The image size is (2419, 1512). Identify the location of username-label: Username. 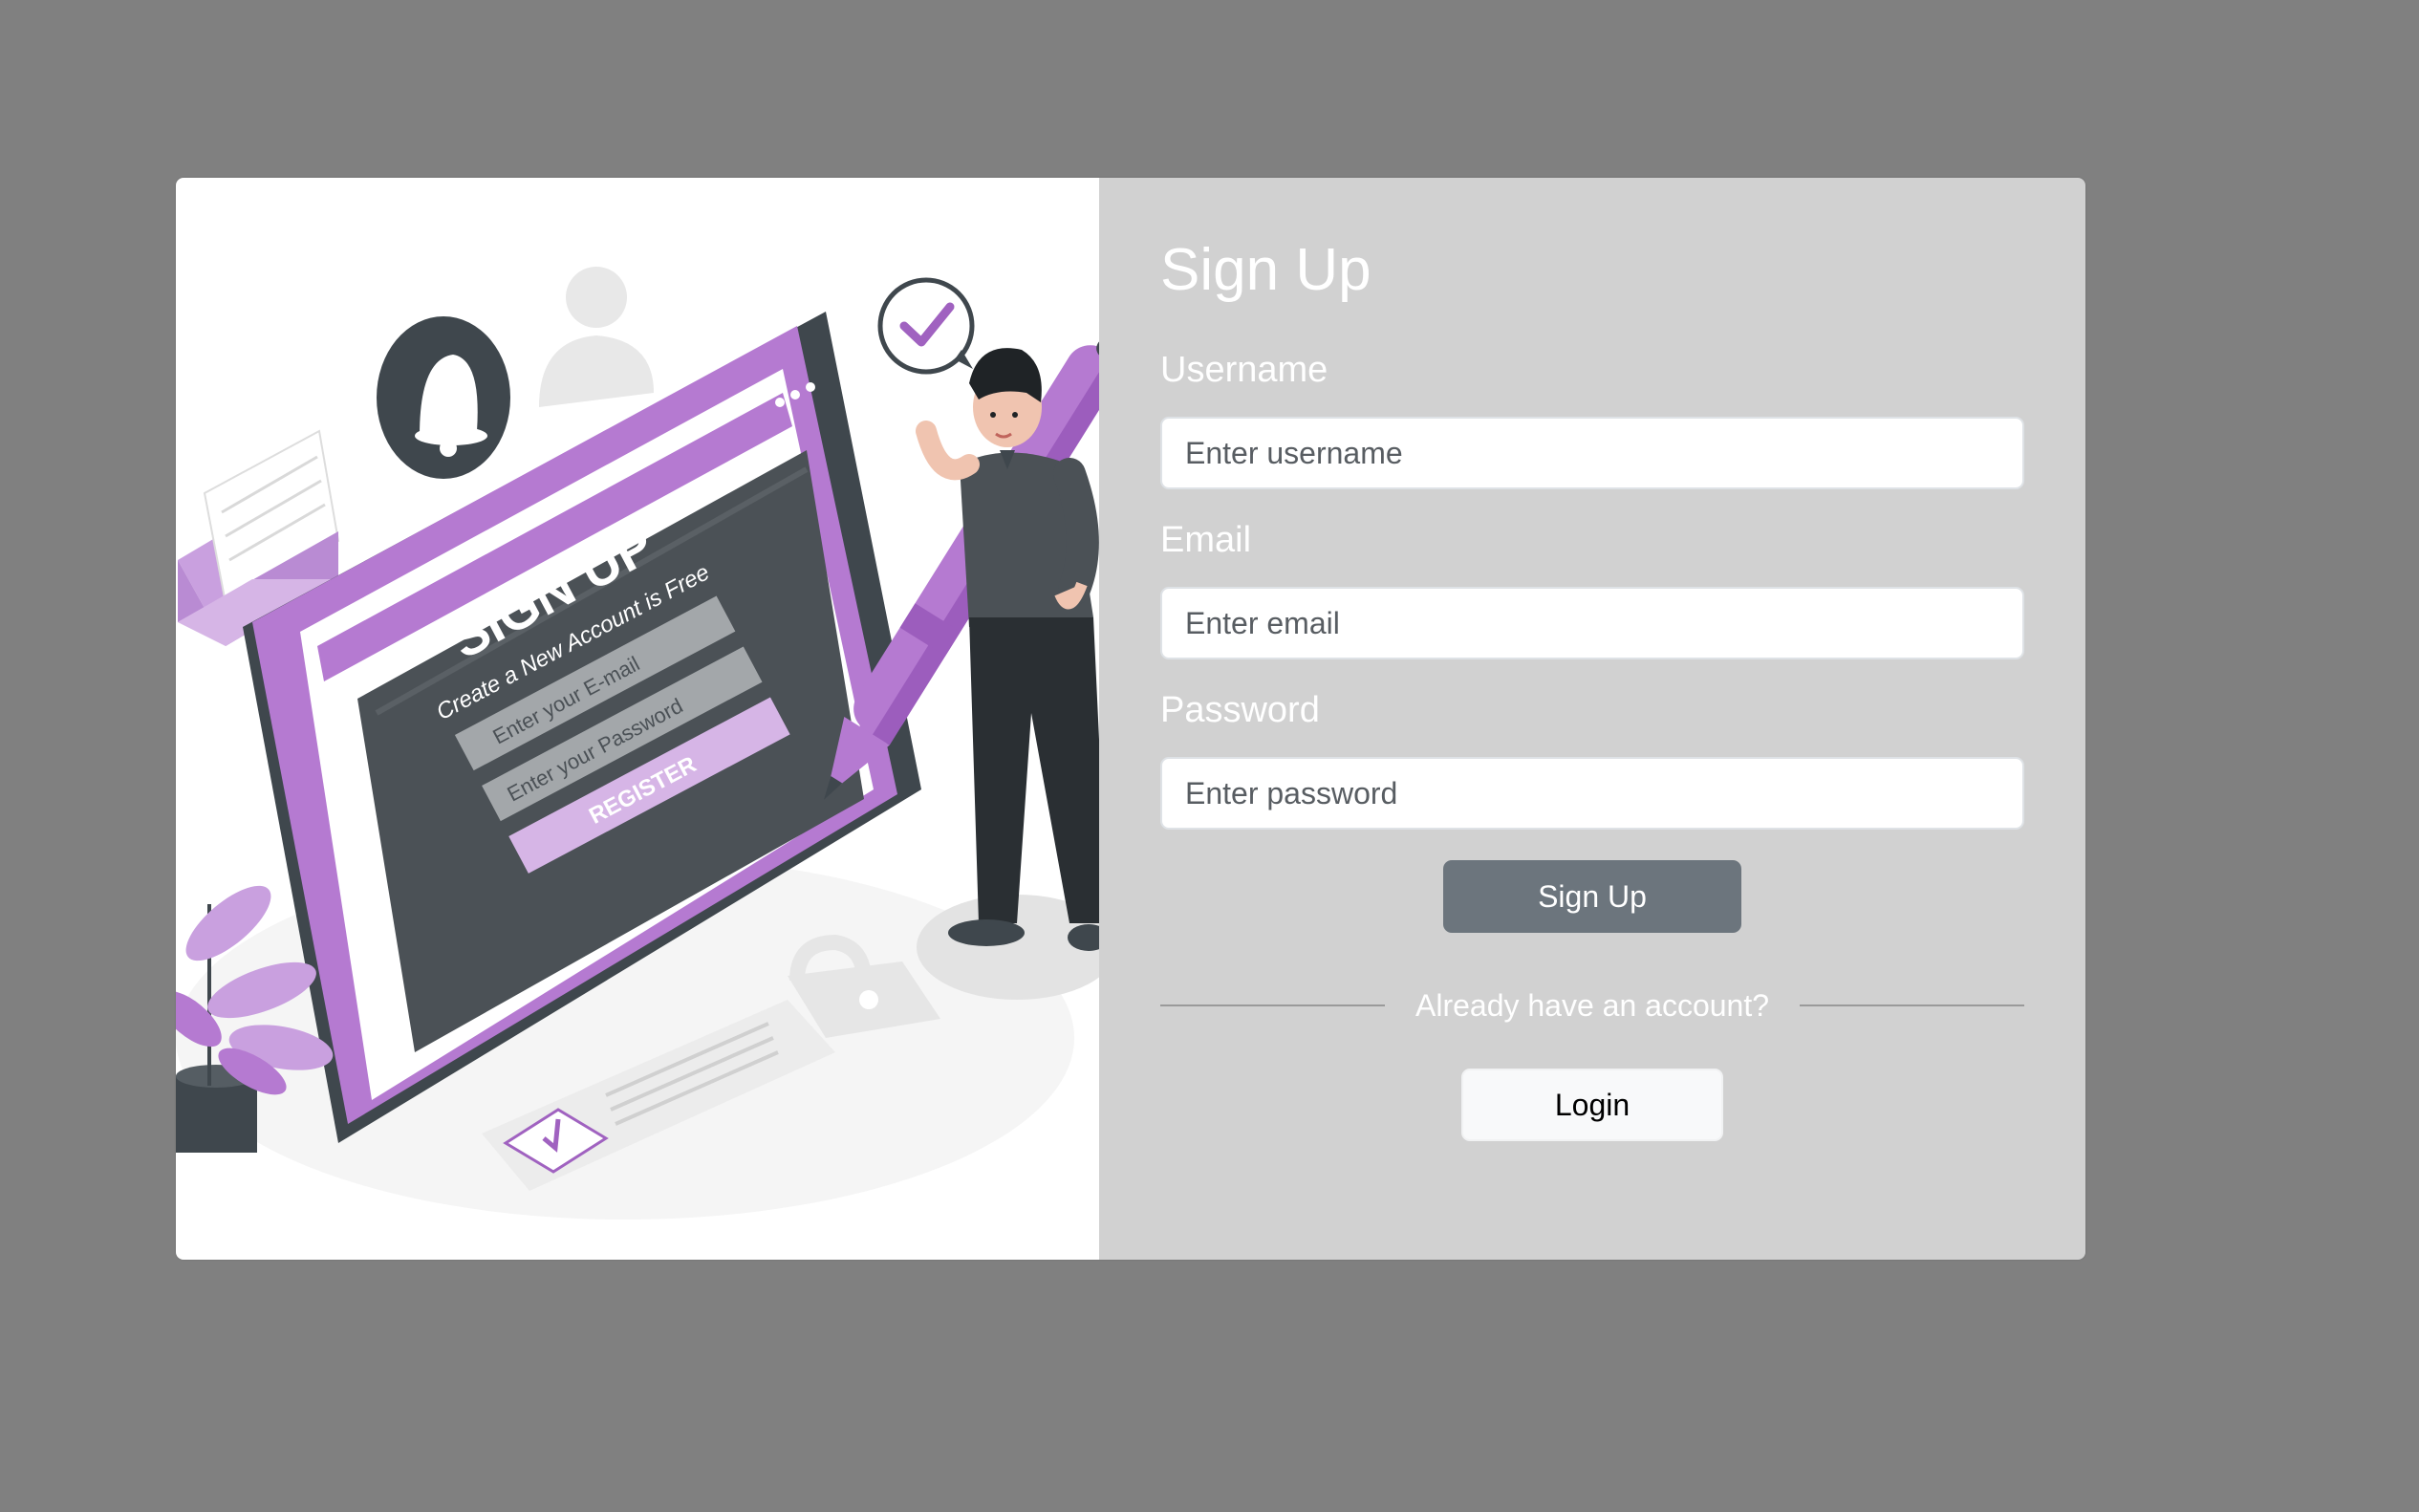
(1244, 370).